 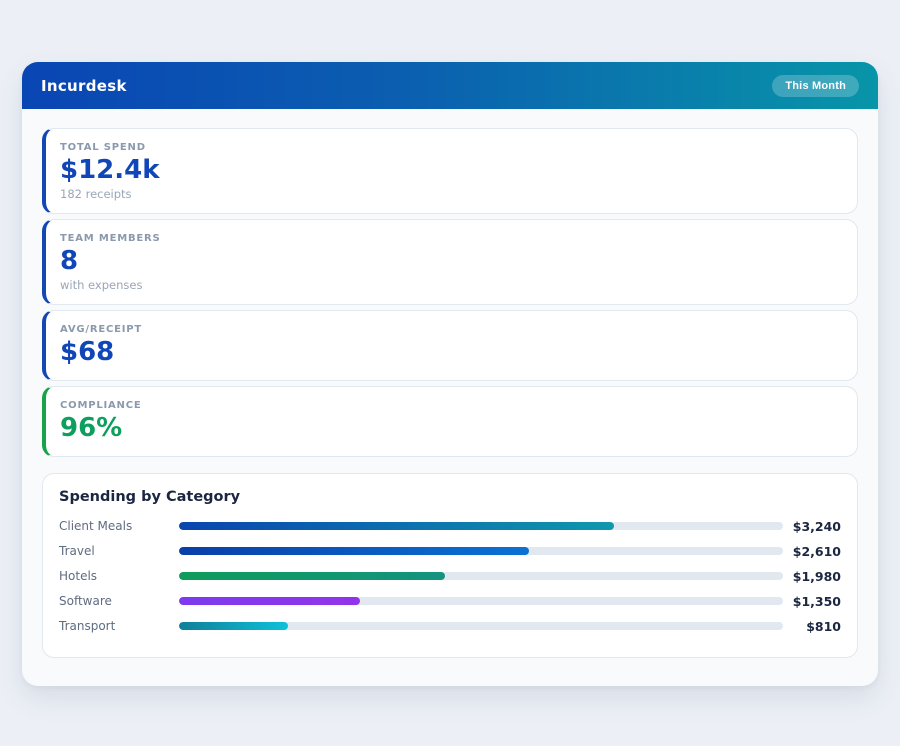 I want to click on stat-card: AVG/RECEIPT $68, so click(x=450, y=345).